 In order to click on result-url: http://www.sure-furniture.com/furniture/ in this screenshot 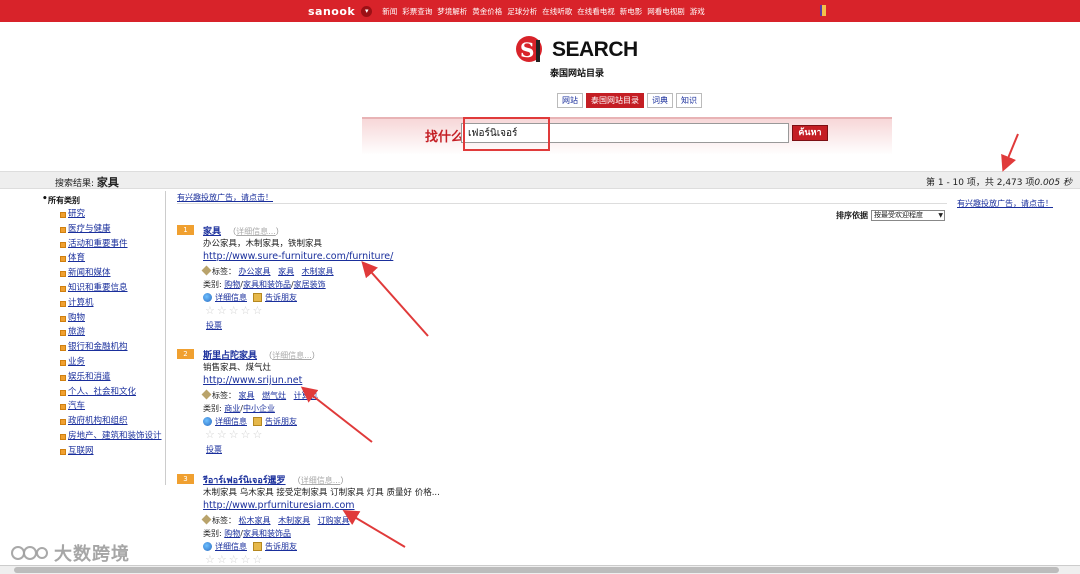, I will do `click(298, 256)`.